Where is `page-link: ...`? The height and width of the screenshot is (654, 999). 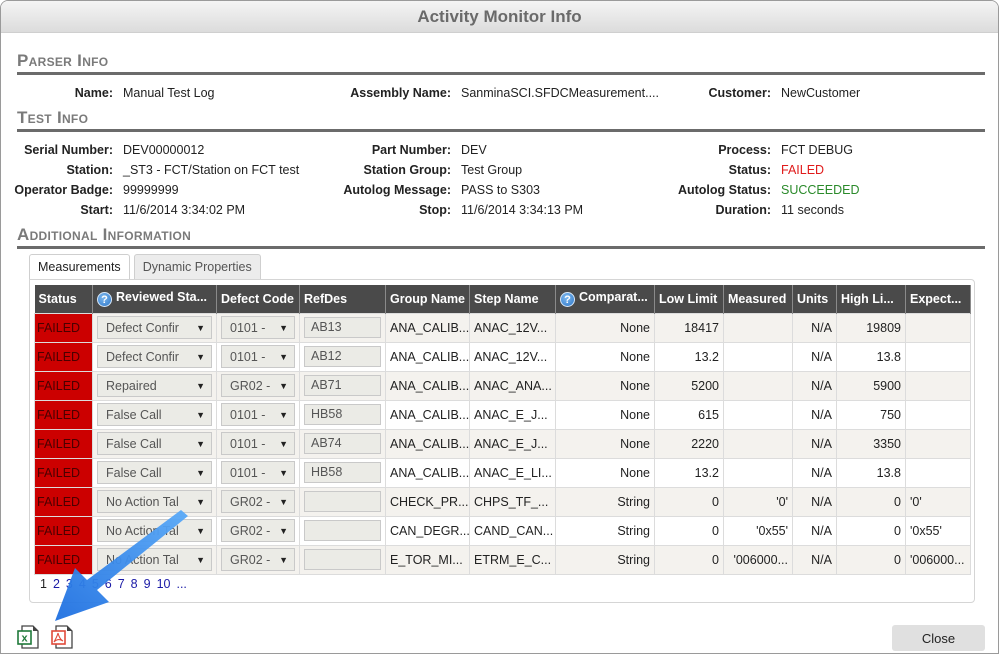
page-link: ... is located at coordinates (181, 584).